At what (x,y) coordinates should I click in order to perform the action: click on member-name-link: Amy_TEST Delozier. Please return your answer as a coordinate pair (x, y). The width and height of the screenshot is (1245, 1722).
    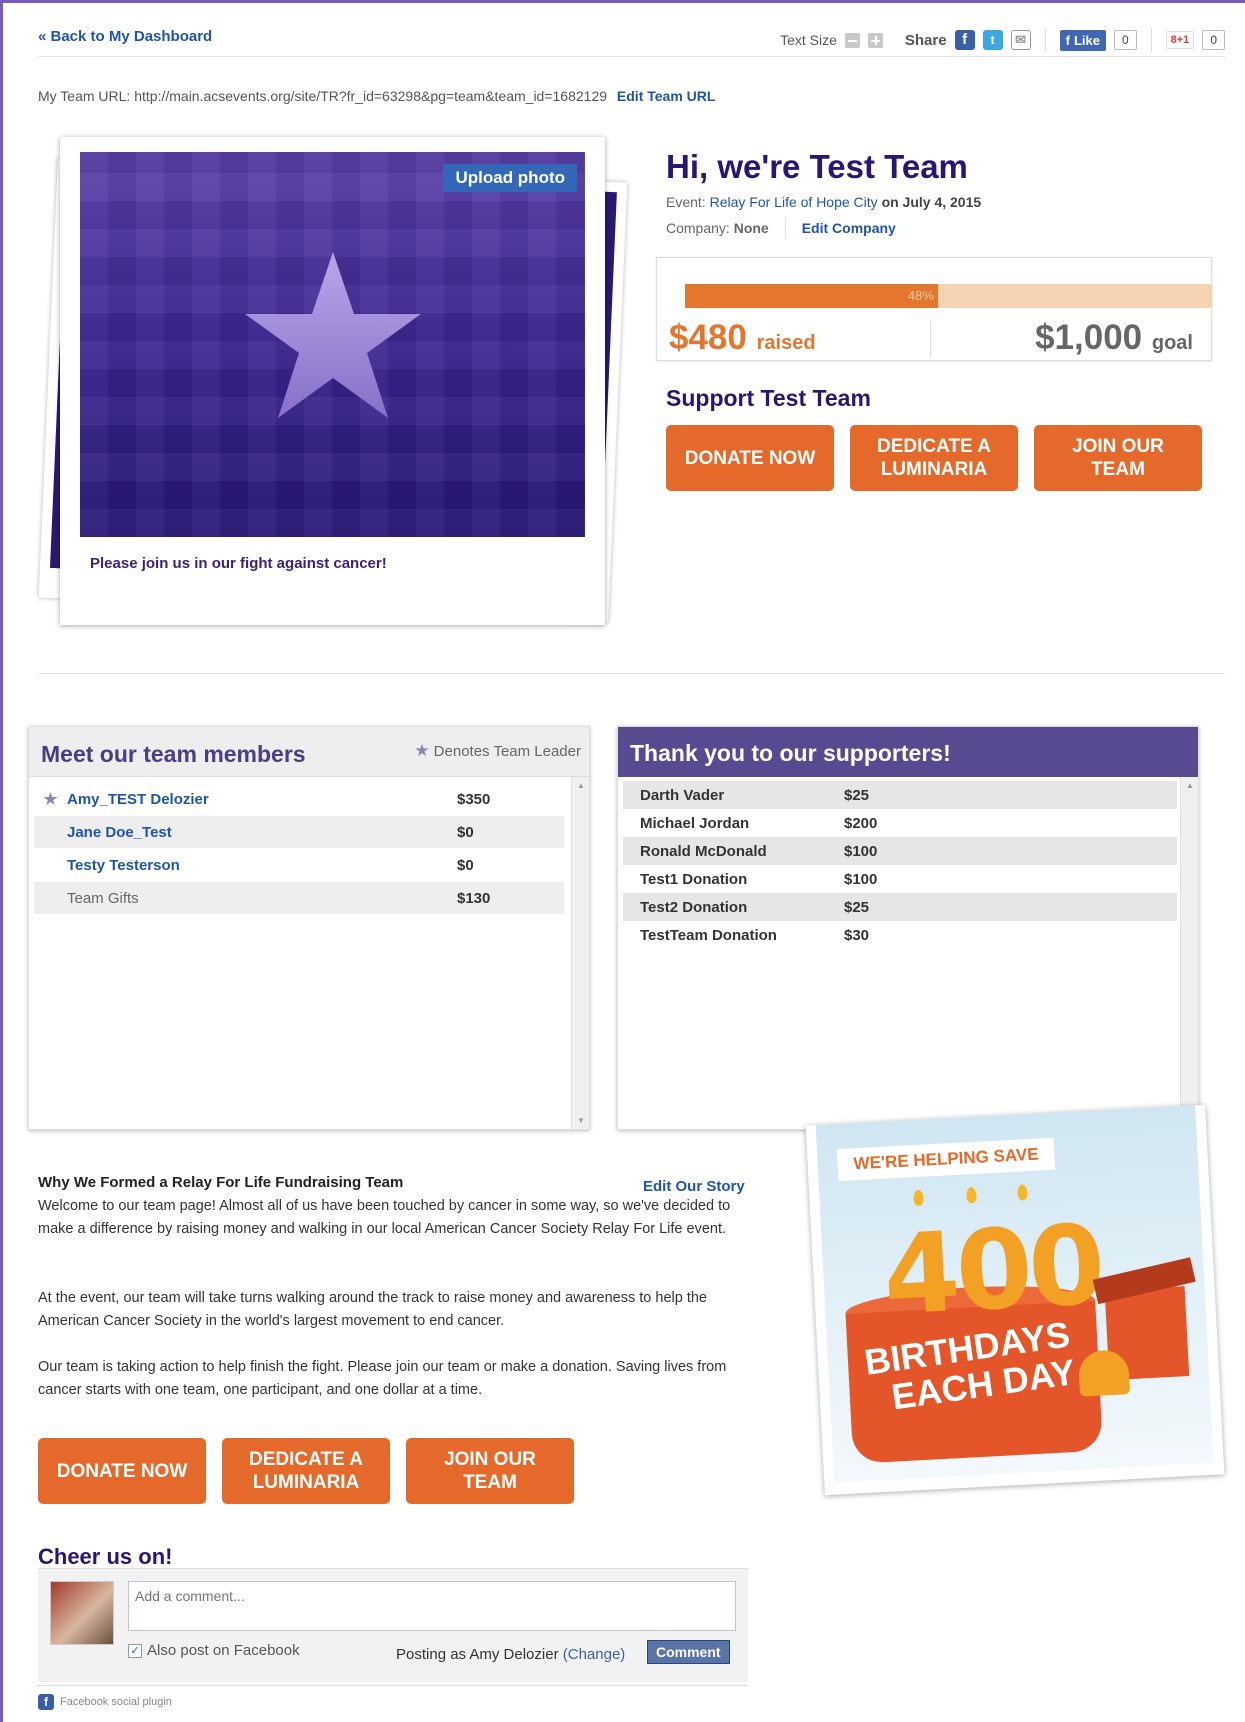
    Looking at the image, I should click on (262, 799).